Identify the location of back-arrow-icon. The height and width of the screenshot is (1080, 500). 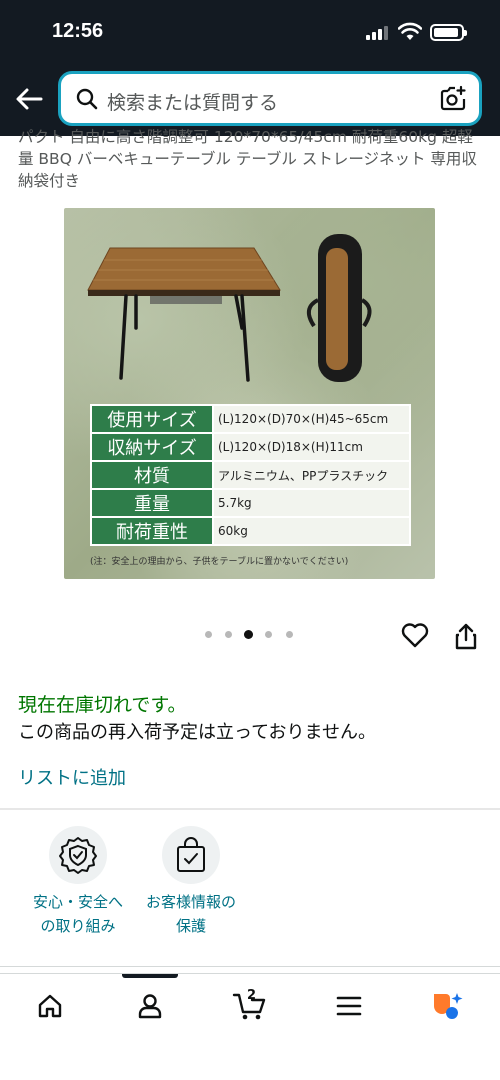
(29, 99).